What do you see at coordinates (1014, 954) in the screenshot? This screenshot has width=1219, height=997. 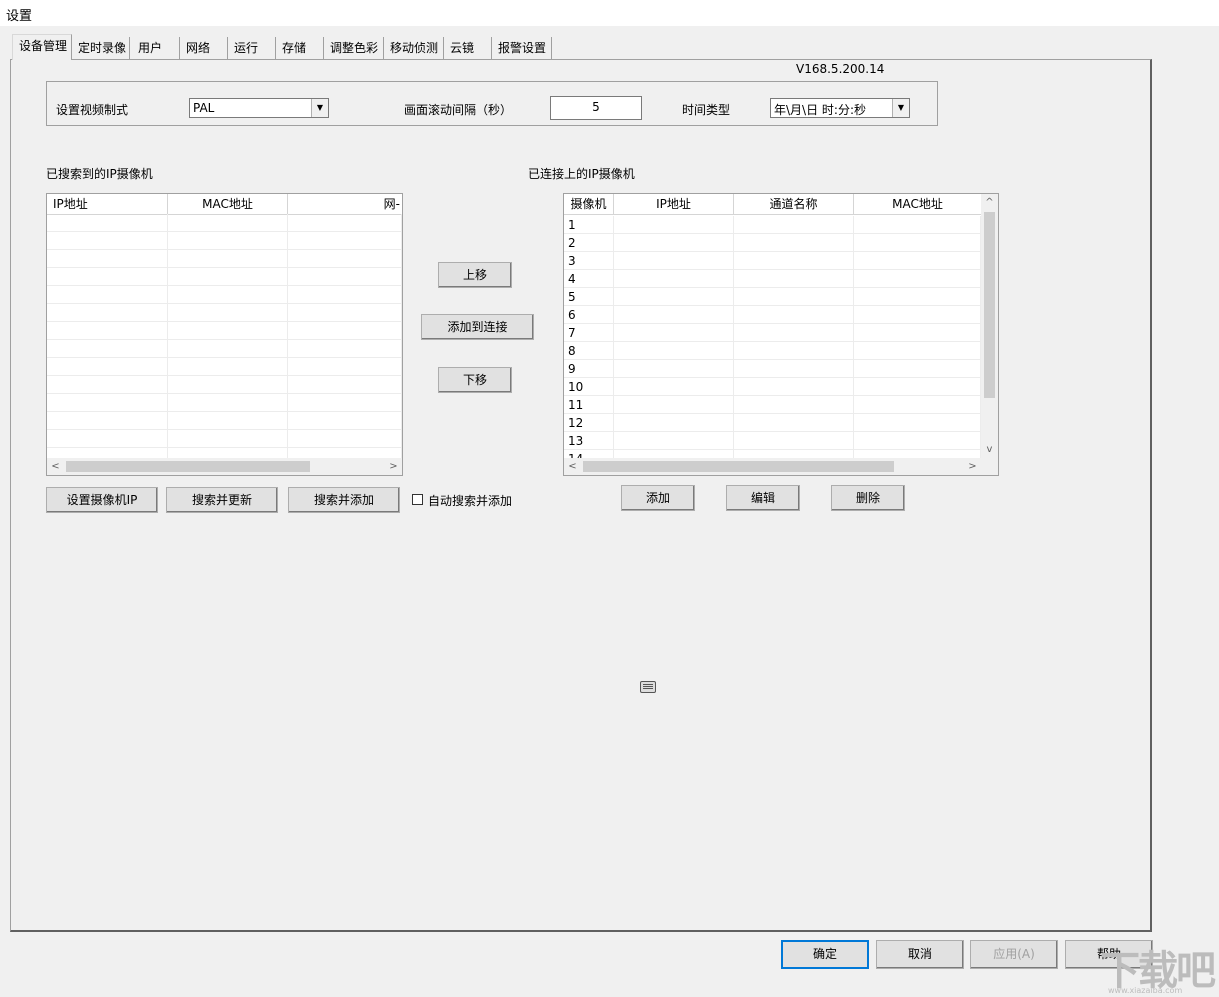 I see `apply-button: 应用(A)` at bounding box center [1014, 954].